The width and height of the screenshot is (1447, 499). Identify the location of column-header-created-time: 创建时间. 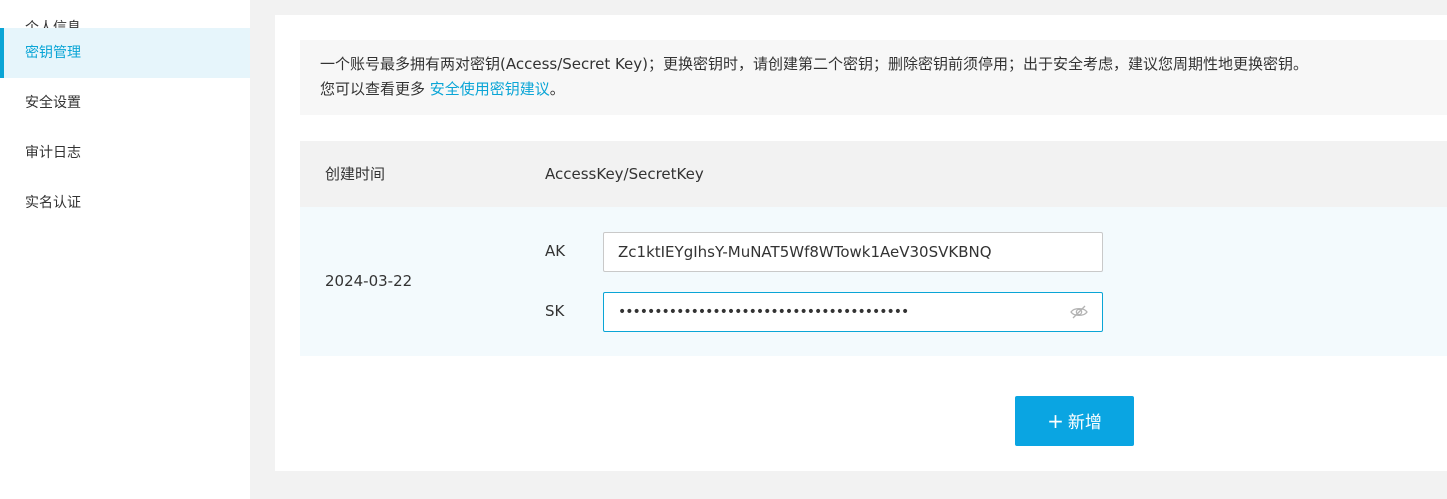
(355, 174).